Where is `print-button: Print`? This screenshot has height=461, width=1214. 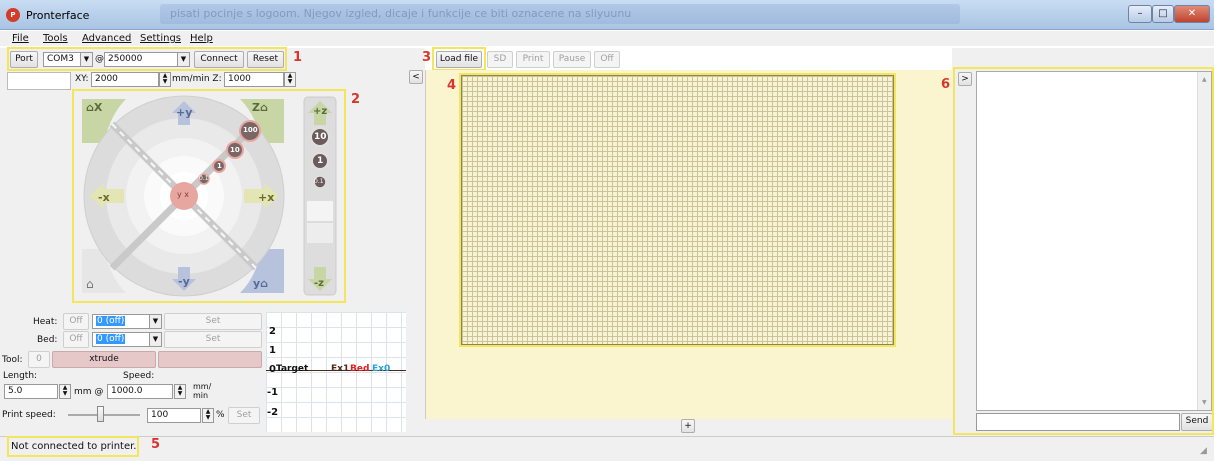
print-button: Print is located at coordinates (533, 59).